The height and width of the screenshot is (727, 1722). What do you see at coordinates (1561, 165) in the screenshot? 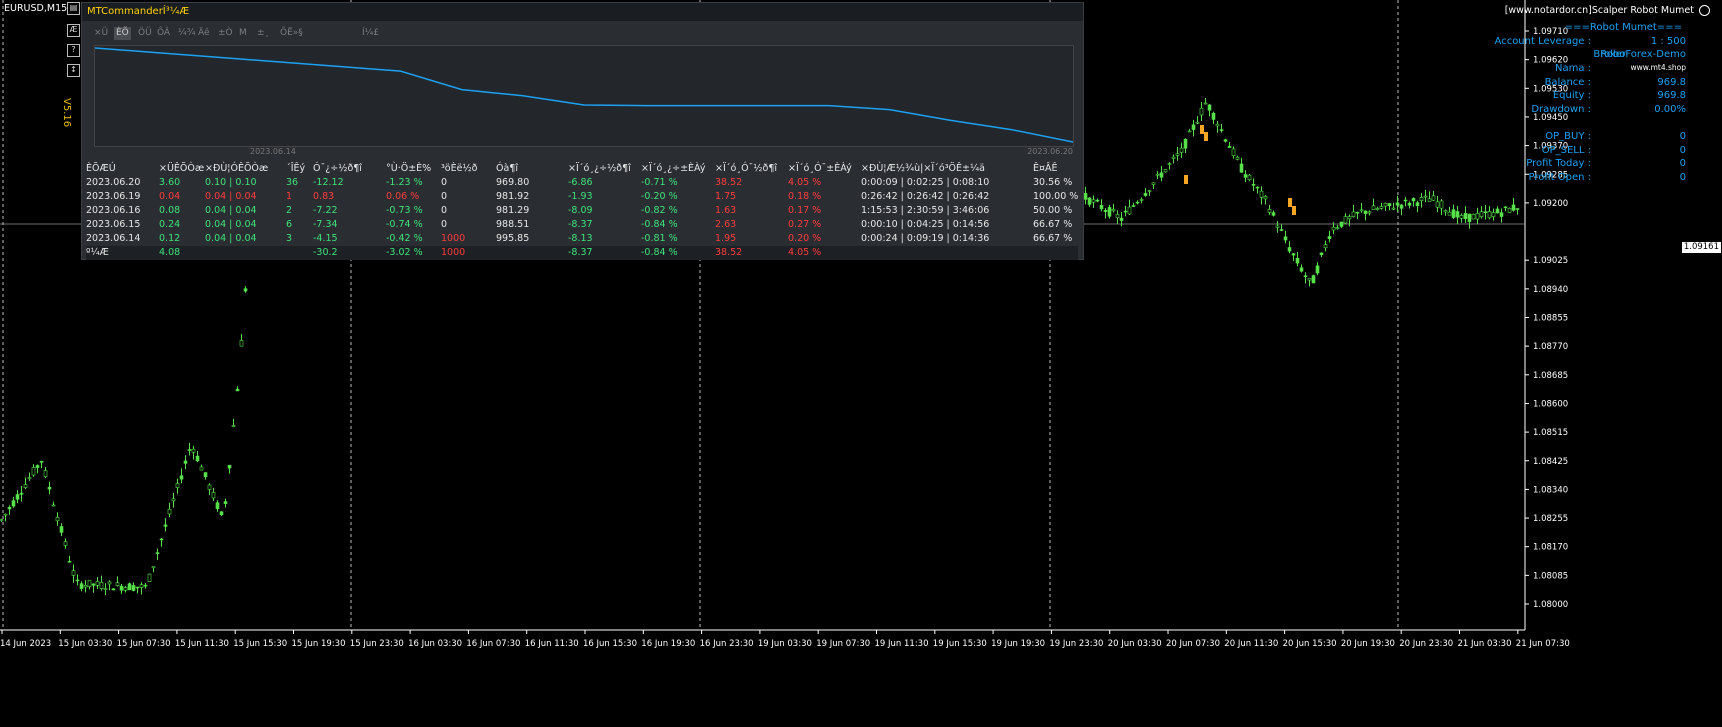
I see `info-row: Profit Today : 0` at bounding box center [1561, 165].